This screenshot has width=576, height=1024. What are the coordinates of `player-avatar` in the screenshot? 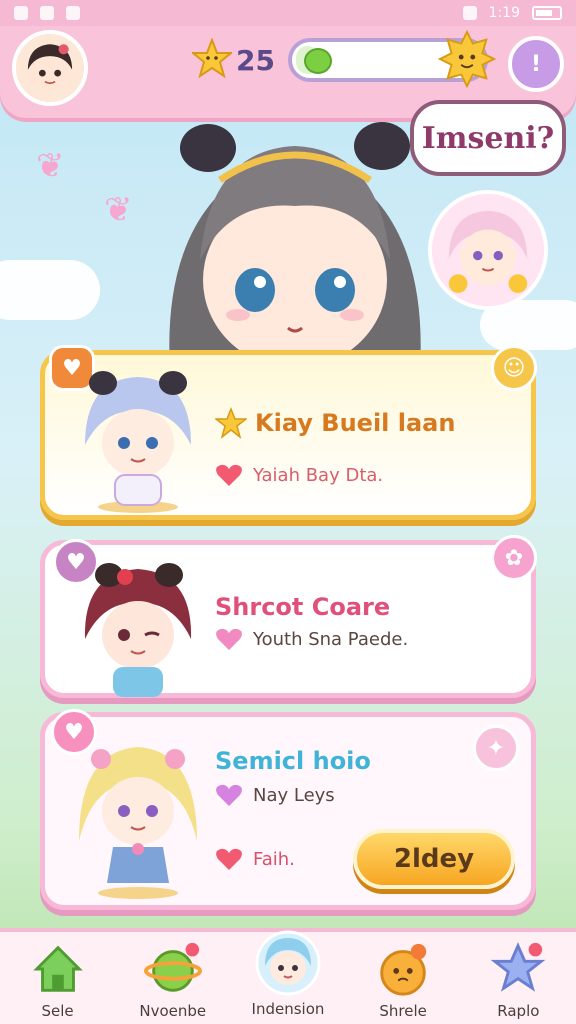 It's located at (50, 68).